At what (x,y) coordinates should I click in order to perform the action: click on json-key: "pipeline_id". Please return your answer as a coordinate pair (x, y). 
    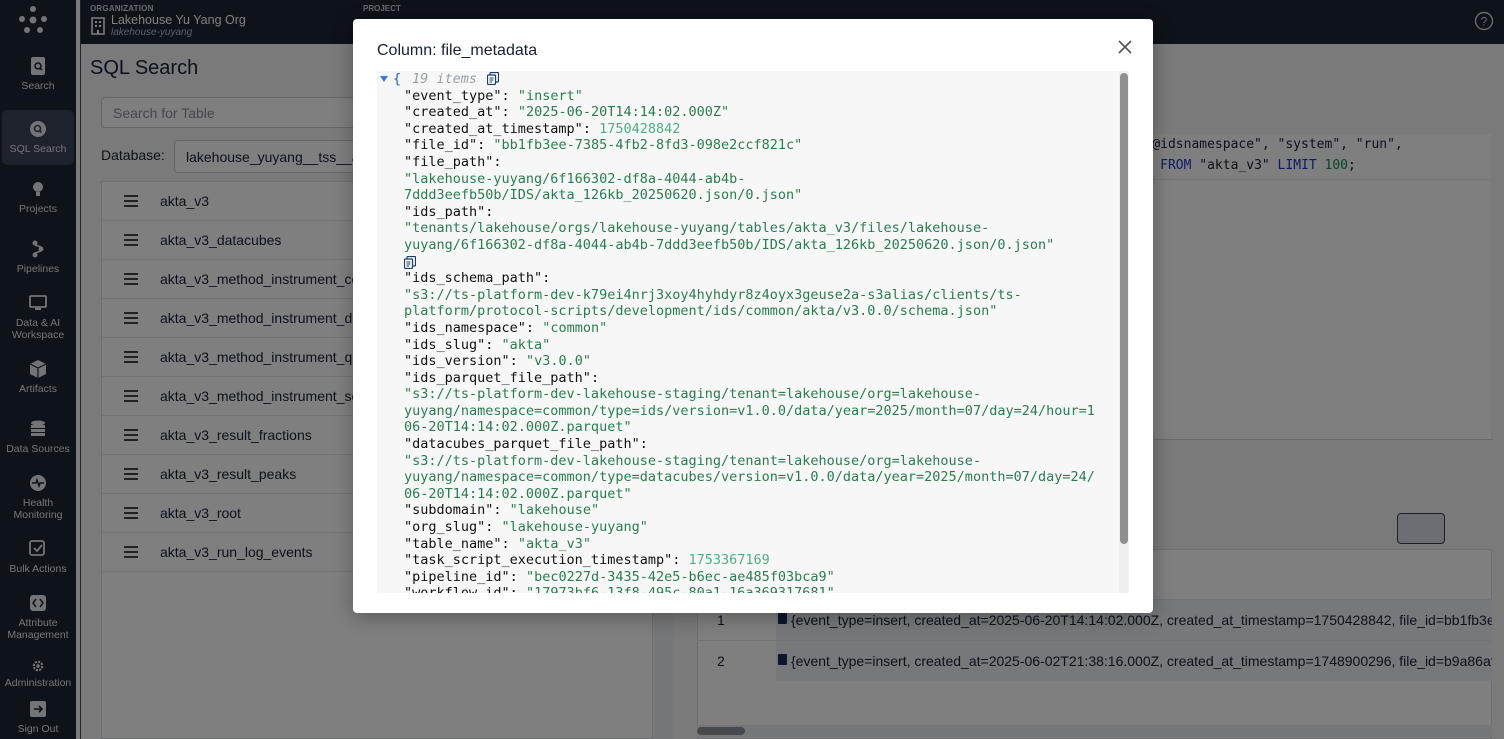
    Looking at the image, I should click on (457, 576).